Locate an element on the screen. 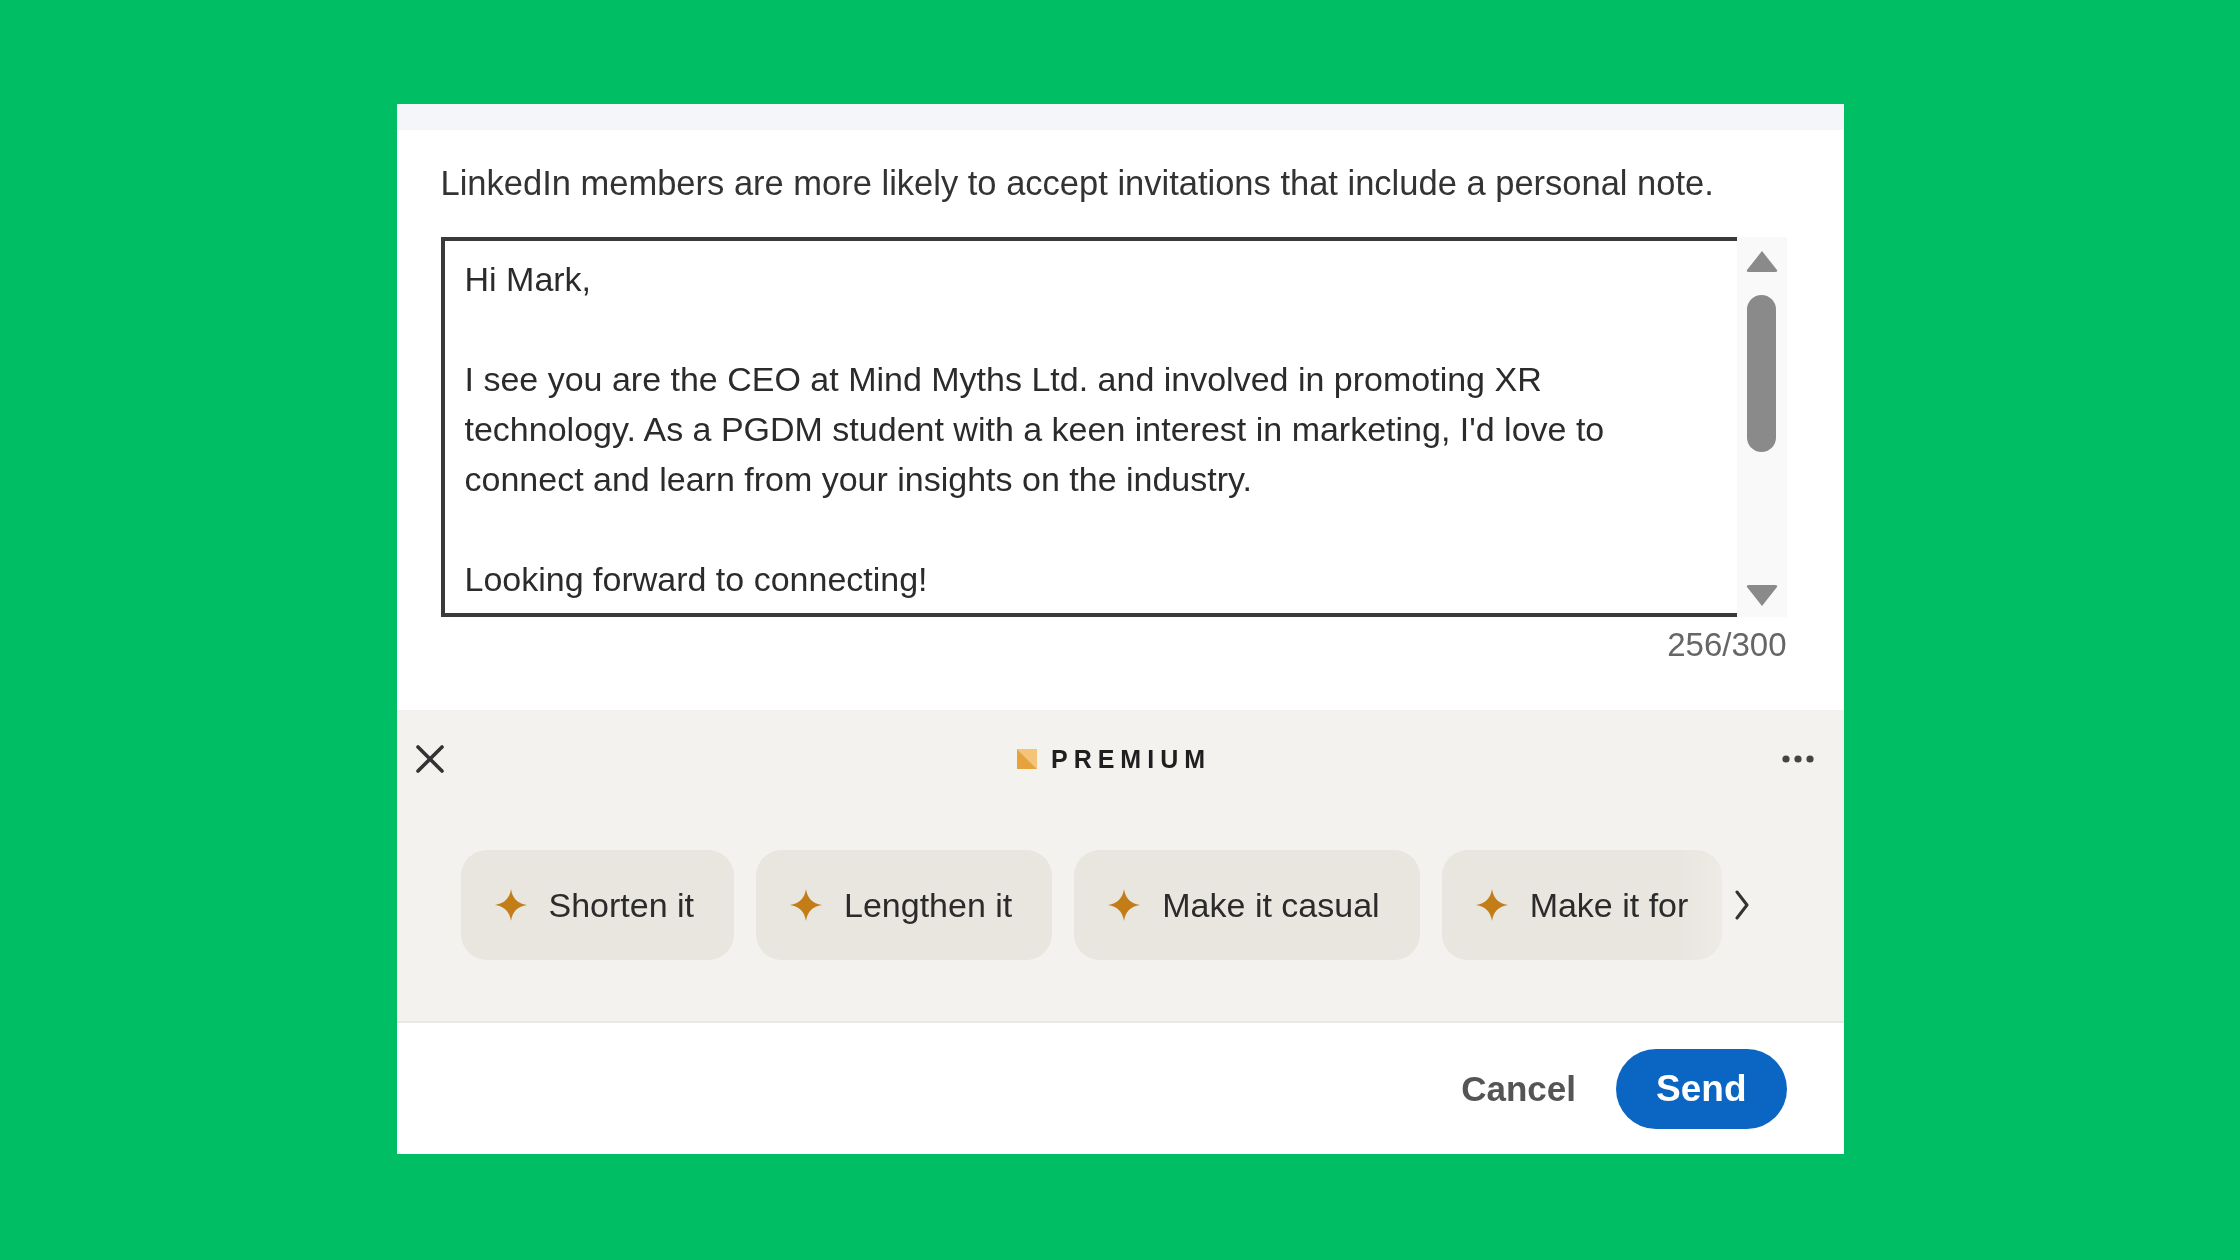  suggestion-chip: Shorten it is located at coordinates (597, 905).